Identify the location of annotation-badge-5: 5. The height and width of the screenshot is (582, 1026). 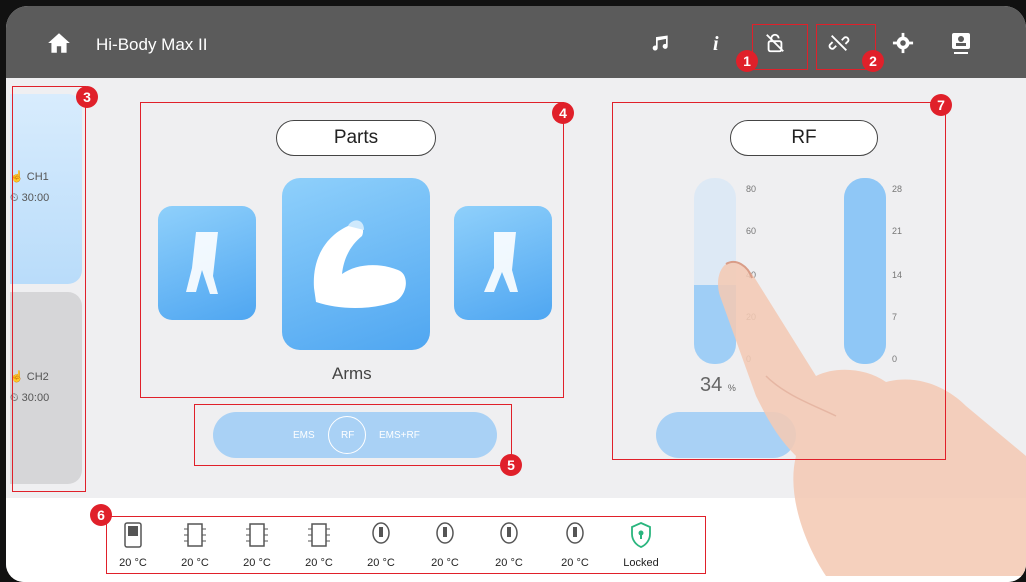
(511, 465).